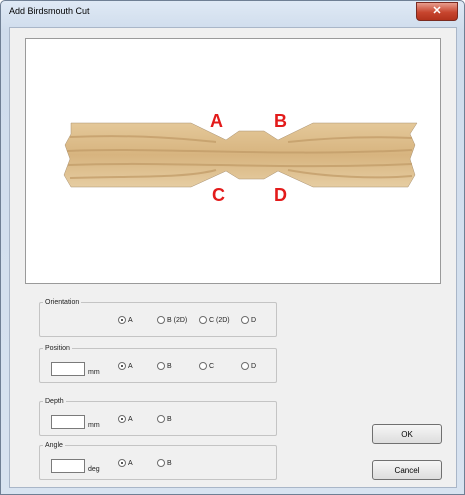  I want to click on position-group: Position mm A B C D, so click(158, 364).